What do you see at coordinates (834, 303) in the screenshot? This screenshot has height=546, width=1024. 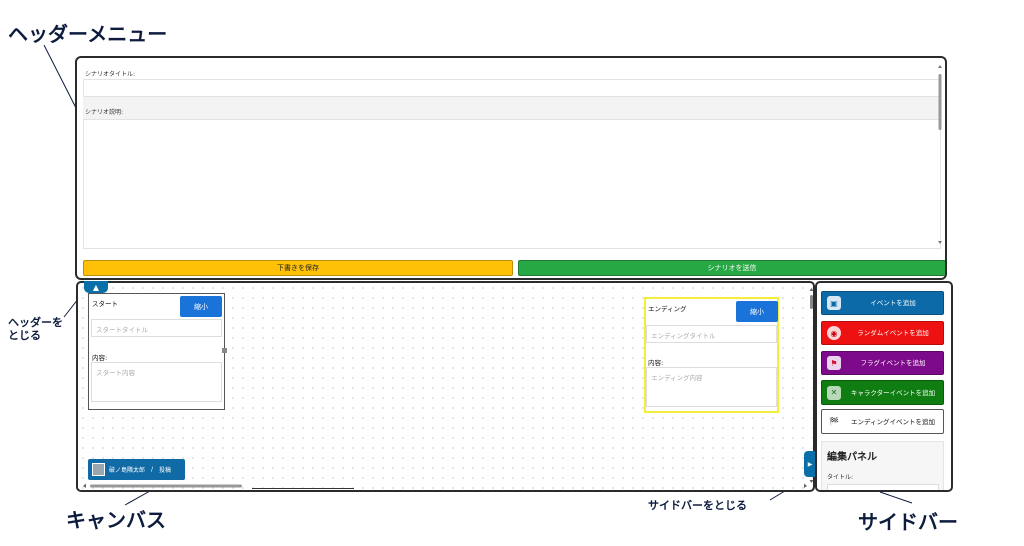 I see `event-icon: ▣` at bounding box center [834, 303].